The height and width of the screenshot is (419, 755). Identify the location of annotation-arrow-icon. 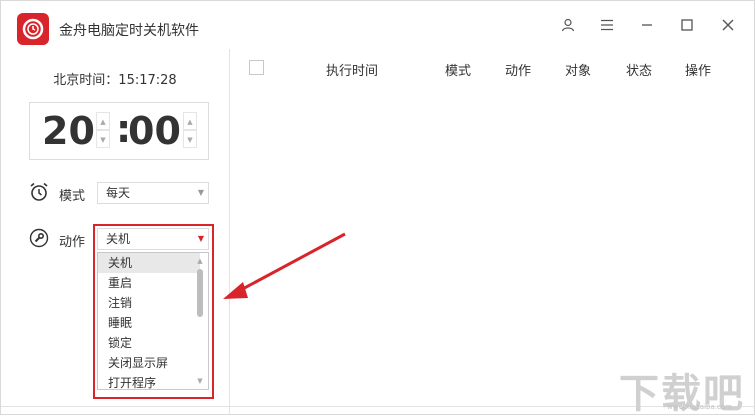
(284, 265).